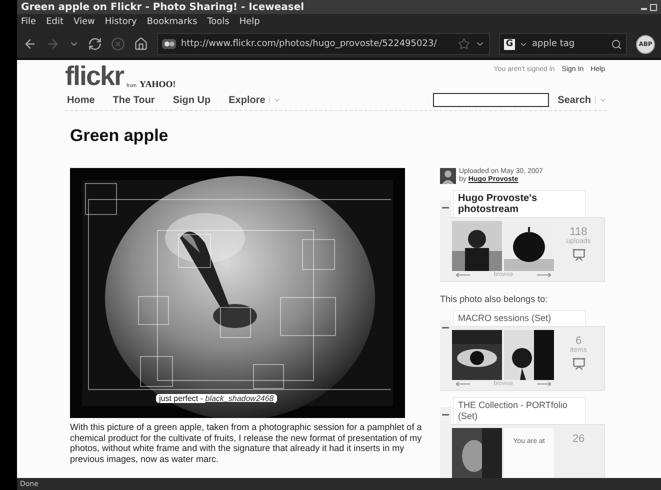 This screenshot has height=490, width=661. What do you see at coordinates (81, 100) in the screenshot?
I see `nav-link: Home` at bounding box center [81, 100].